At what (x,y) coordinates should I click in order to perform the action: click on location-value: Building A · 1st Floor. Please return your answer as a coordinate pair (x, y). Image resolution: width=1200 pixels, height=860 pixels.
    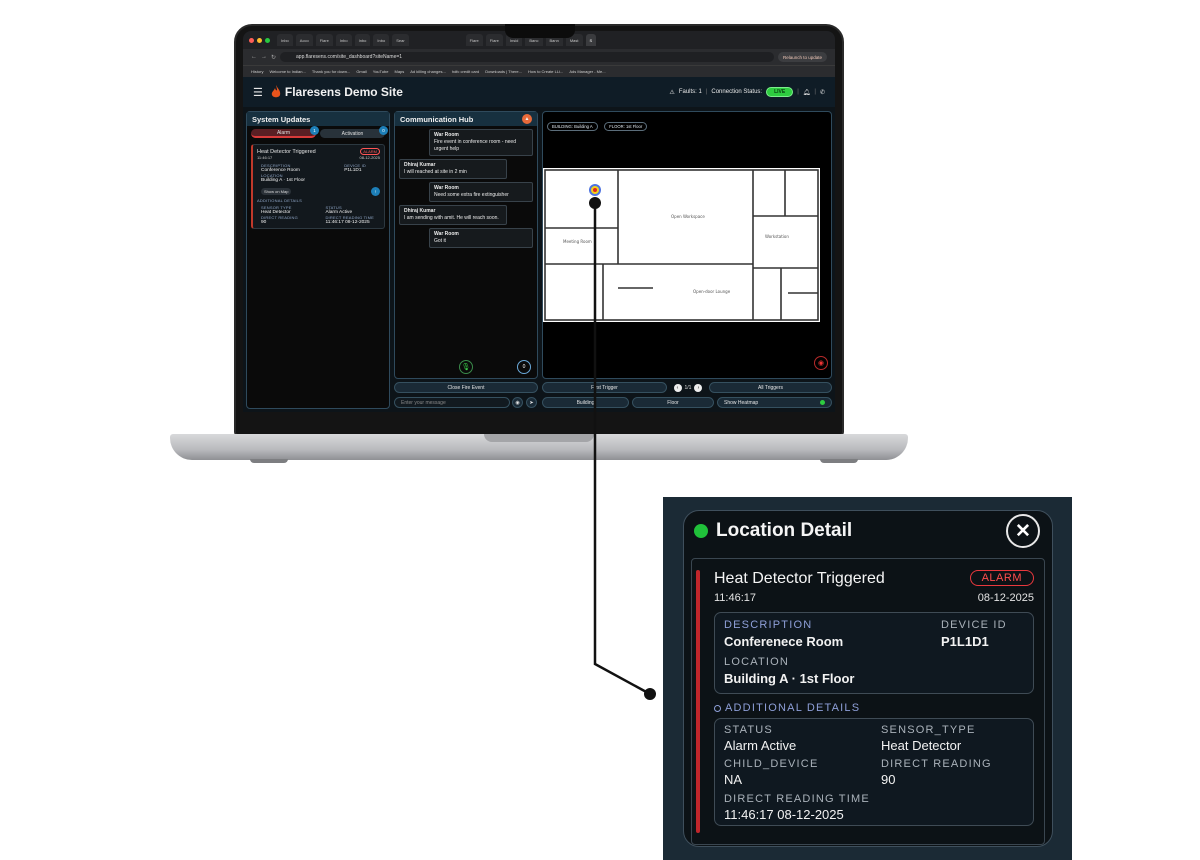
    Looking at the image, I should click on (789, 678).